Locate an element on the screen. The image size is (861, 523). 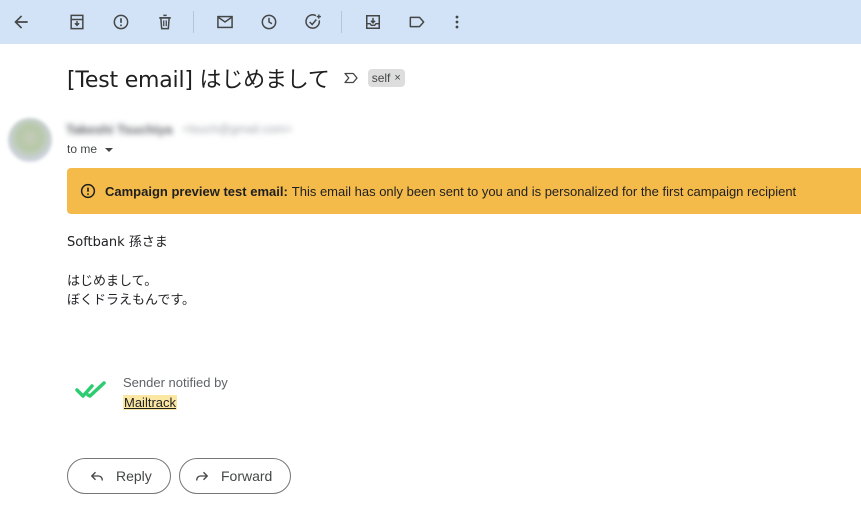
archive-icon is located at coordinates (77, 22).